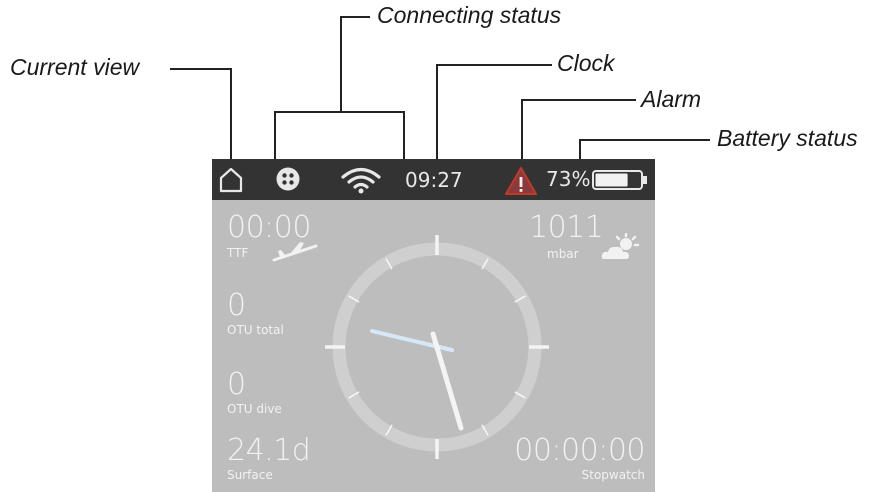 The width and height of the screenshot is (891, 492). I want to click on stopwatch-value: 00:00:00, so click(579, 451).